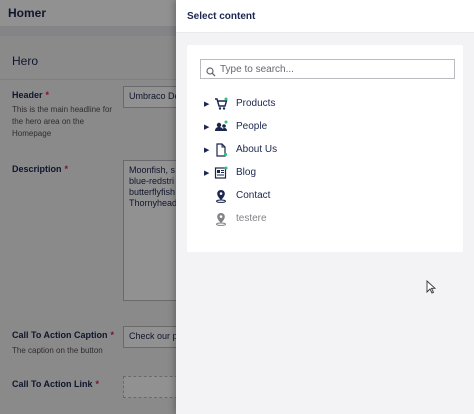 This screenshot has height=414, width=474. Describe the element at coordinates (257, 149) in the screenshot. I see `tree-item-label: About Us` at that location.